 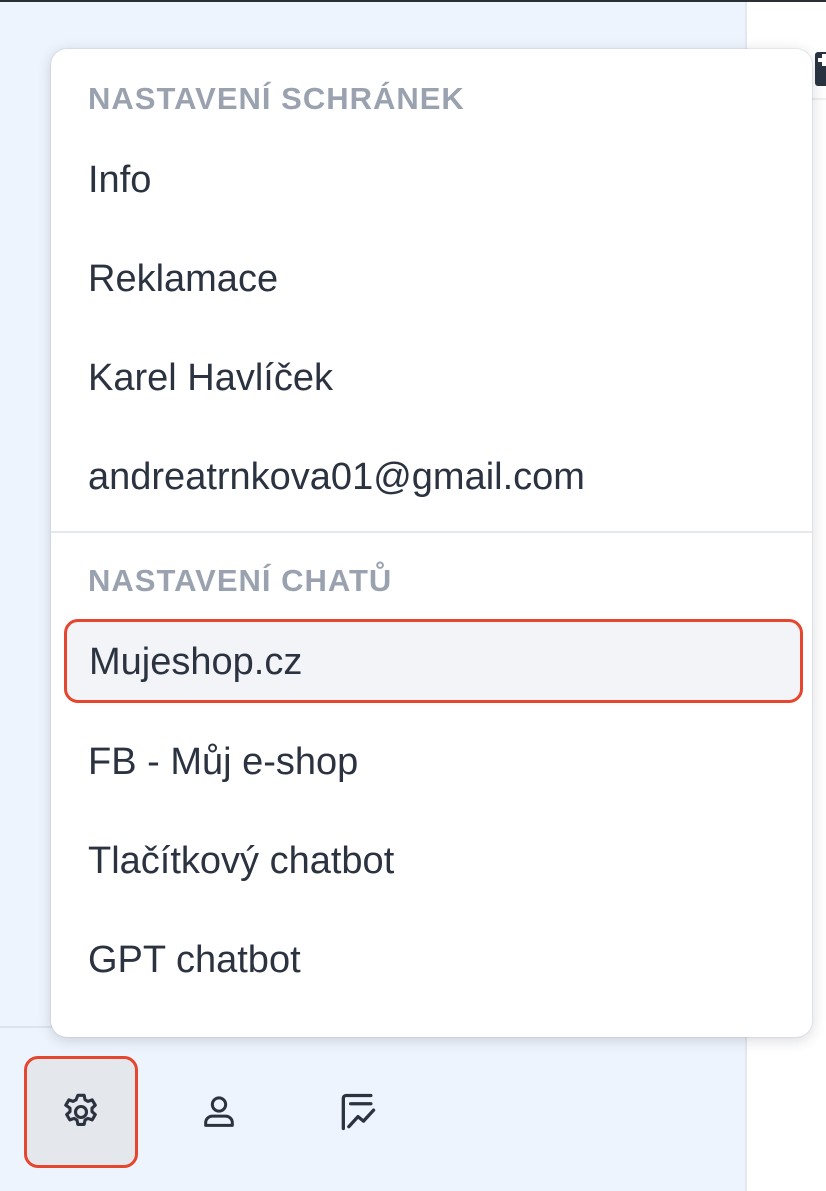 I want to click on section-divider, so click(x=431, y=532).